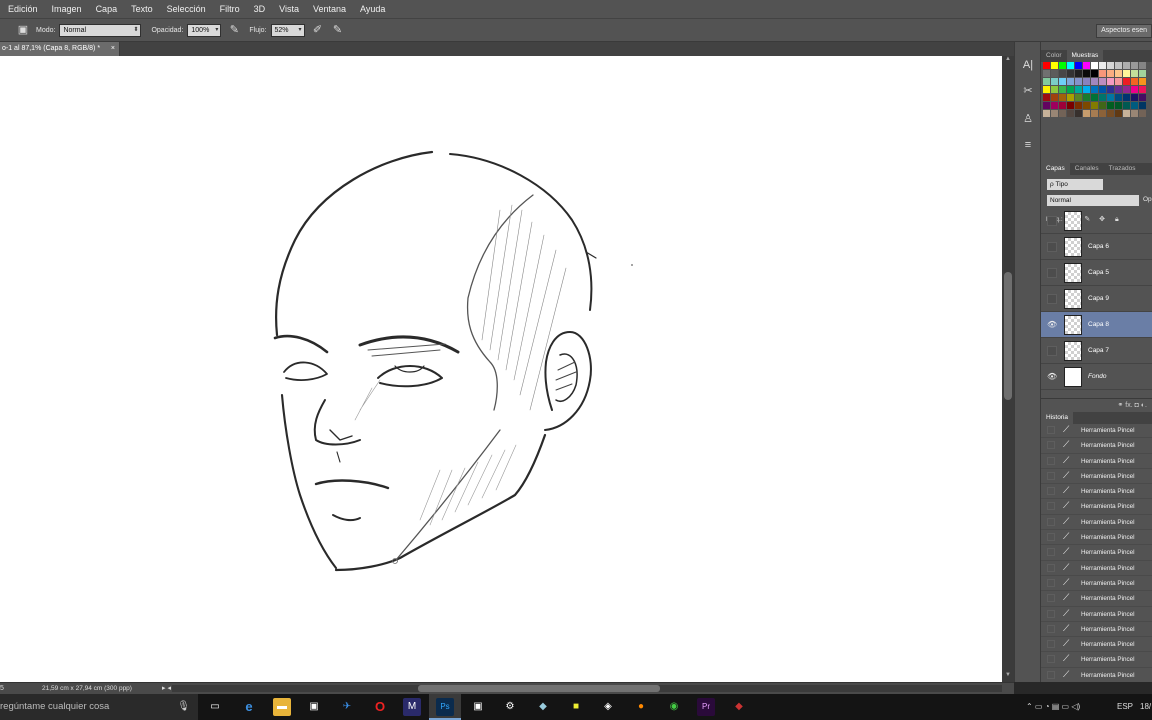  I want to click on menu-item: Imagen, so click(67, 9).